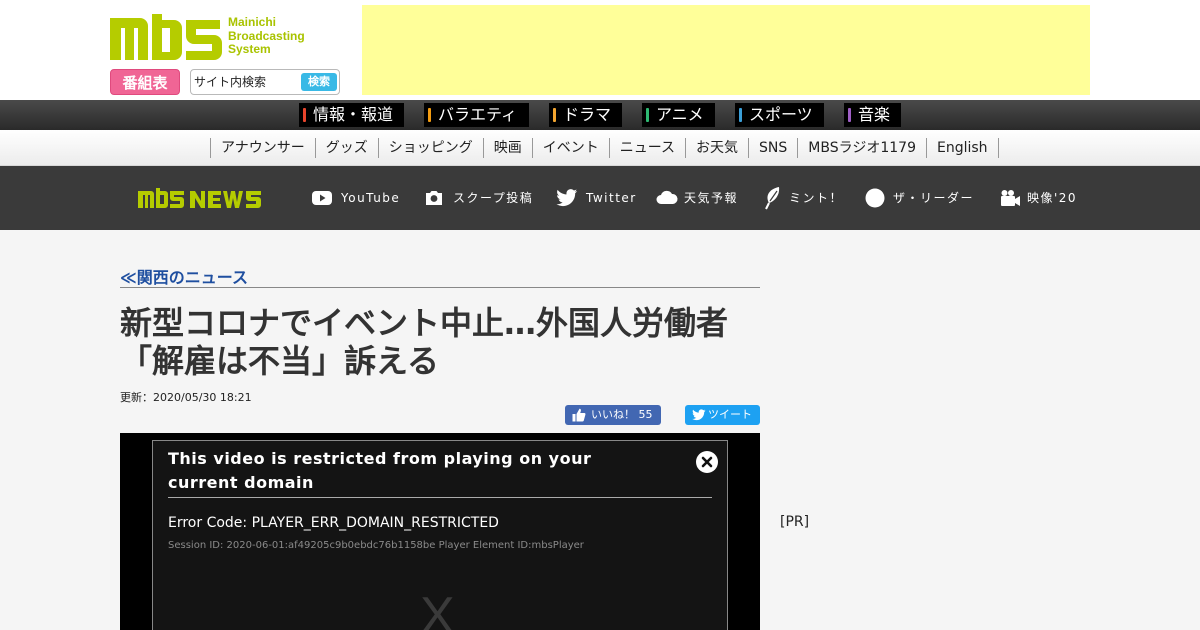 The image size is (1200, 630). I want to click on camera-icon, so click(434, 198).